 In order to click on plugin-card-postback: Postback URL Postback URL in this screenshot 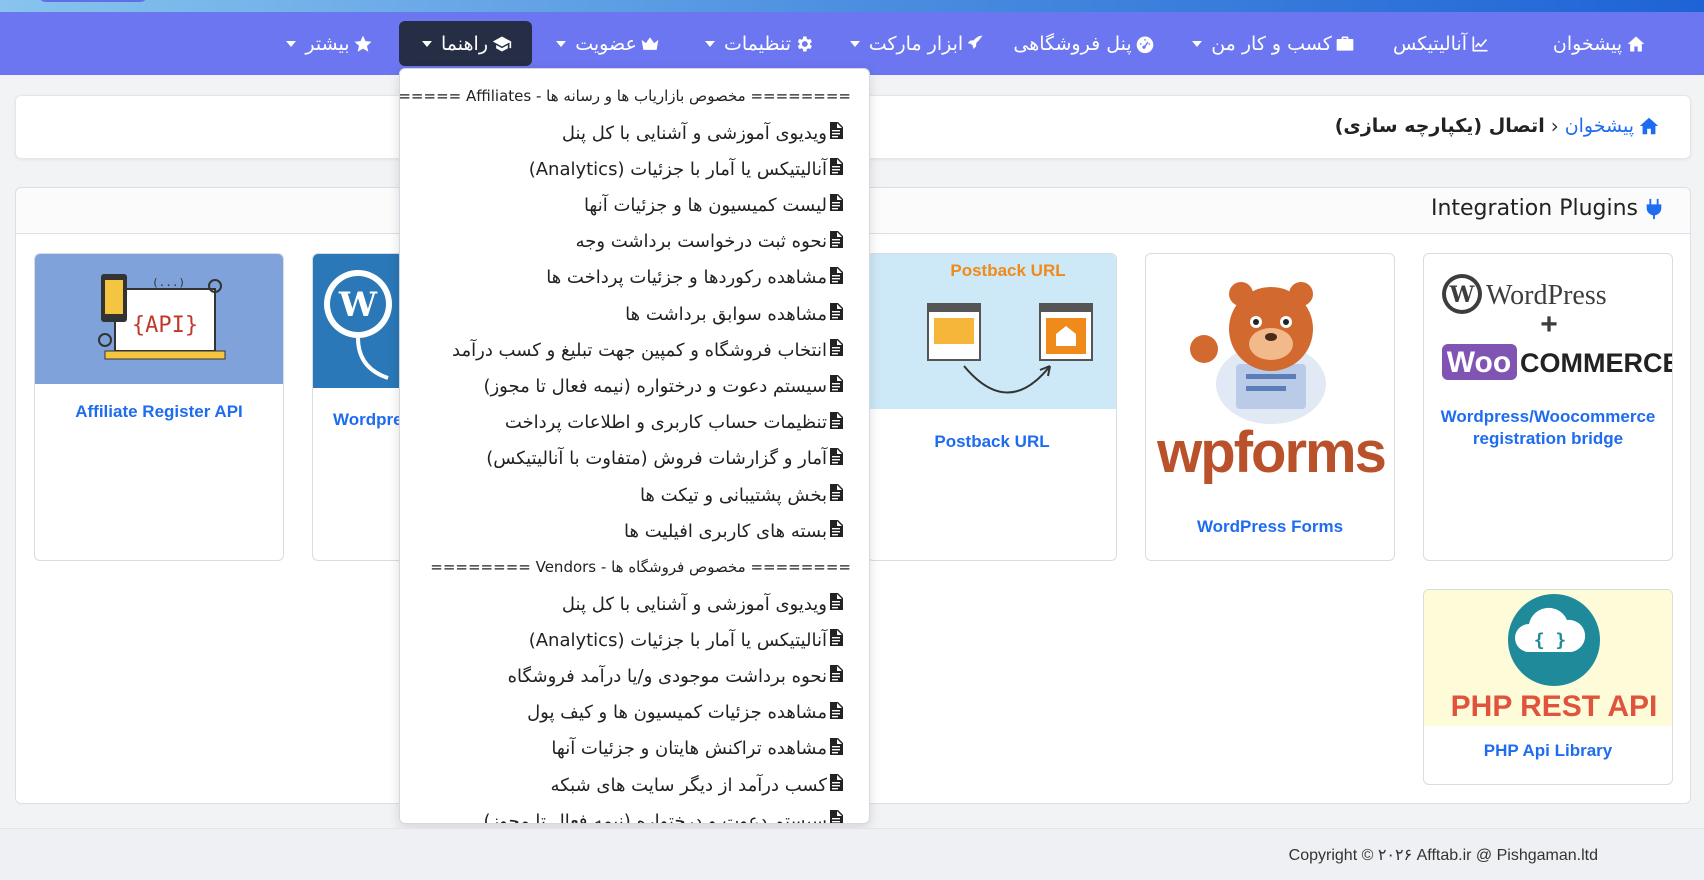, I will do `click(992, 407)`.